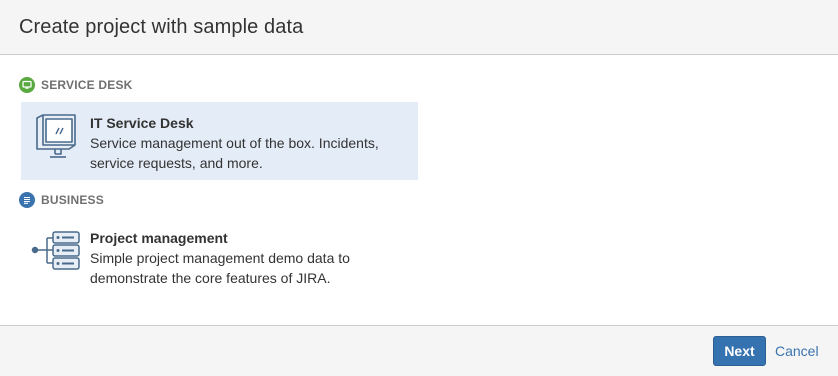  What do you see at coordinates (87, 85) in the screenshot?
I see `section-label: SERVICE DESK` at bounding box center [87, 85].